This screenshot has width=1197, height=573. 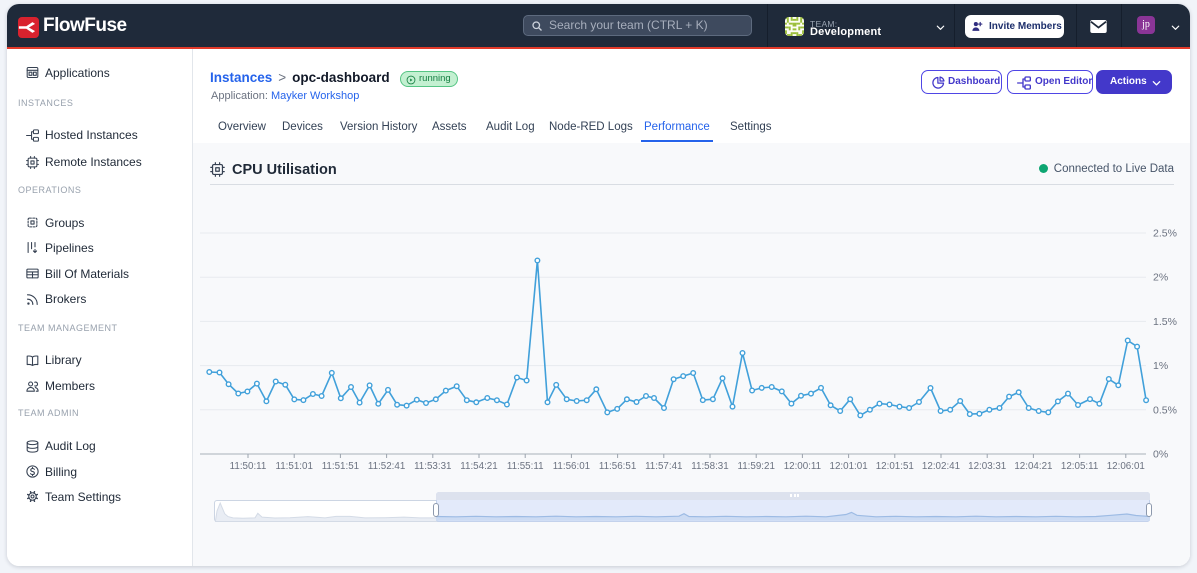 What do you see at coordinates (1079, 466) in the screenshot?
I see `svg-text: 12:05:11` at bounding box center [1079, 466].